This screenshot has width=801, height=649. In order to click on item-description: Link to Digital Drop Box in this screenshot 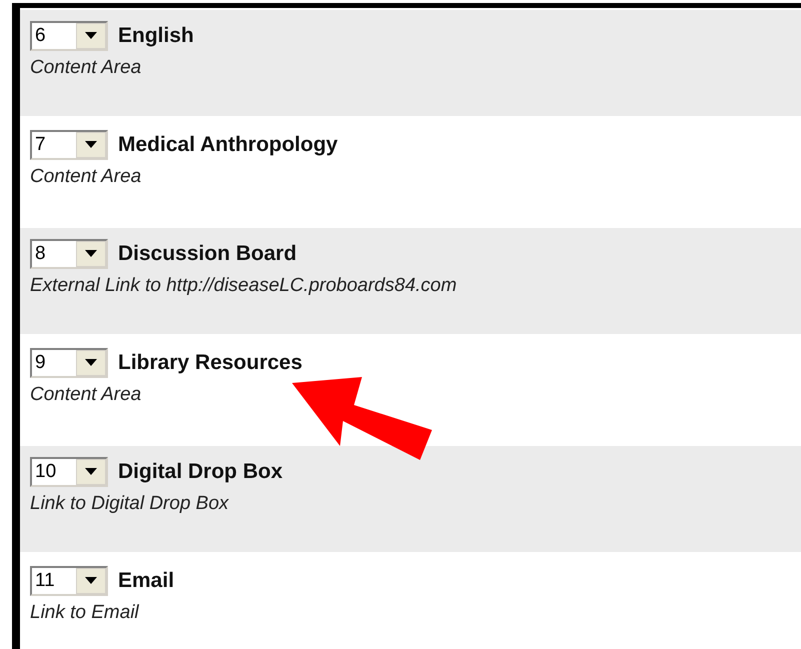, I will do `click(129, 504)`.